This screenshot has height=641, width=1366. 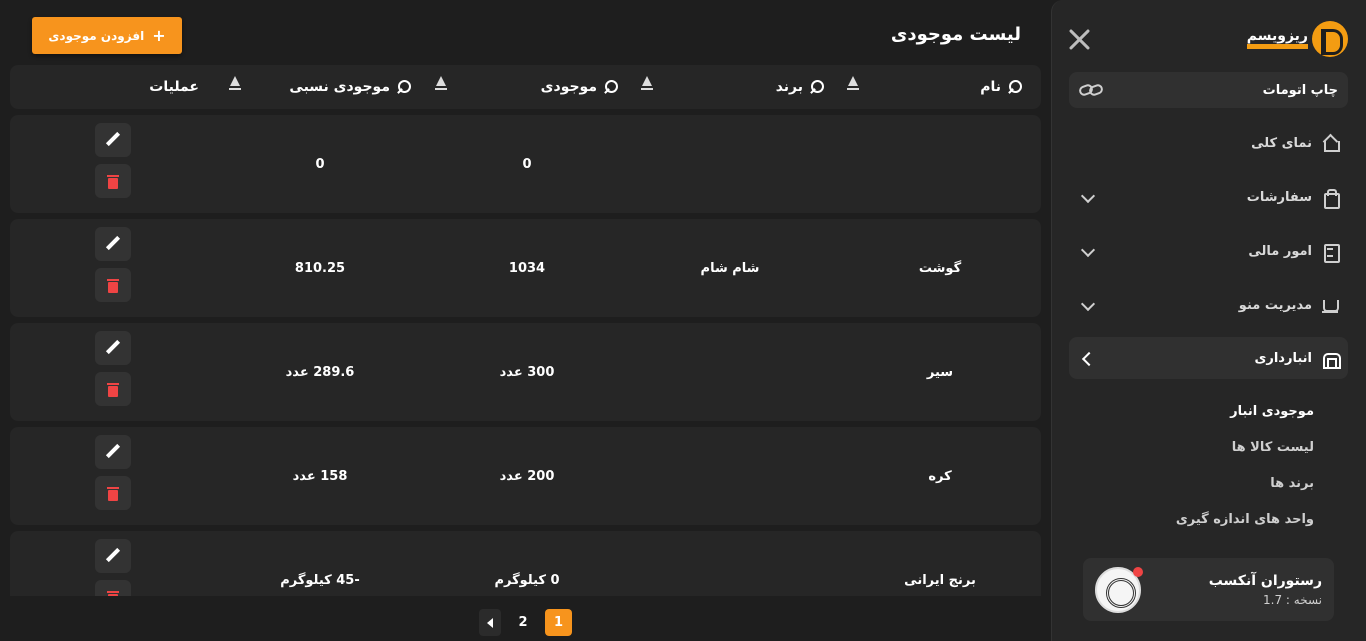 I want to click on cell-brand, so click(x=730, y=164).